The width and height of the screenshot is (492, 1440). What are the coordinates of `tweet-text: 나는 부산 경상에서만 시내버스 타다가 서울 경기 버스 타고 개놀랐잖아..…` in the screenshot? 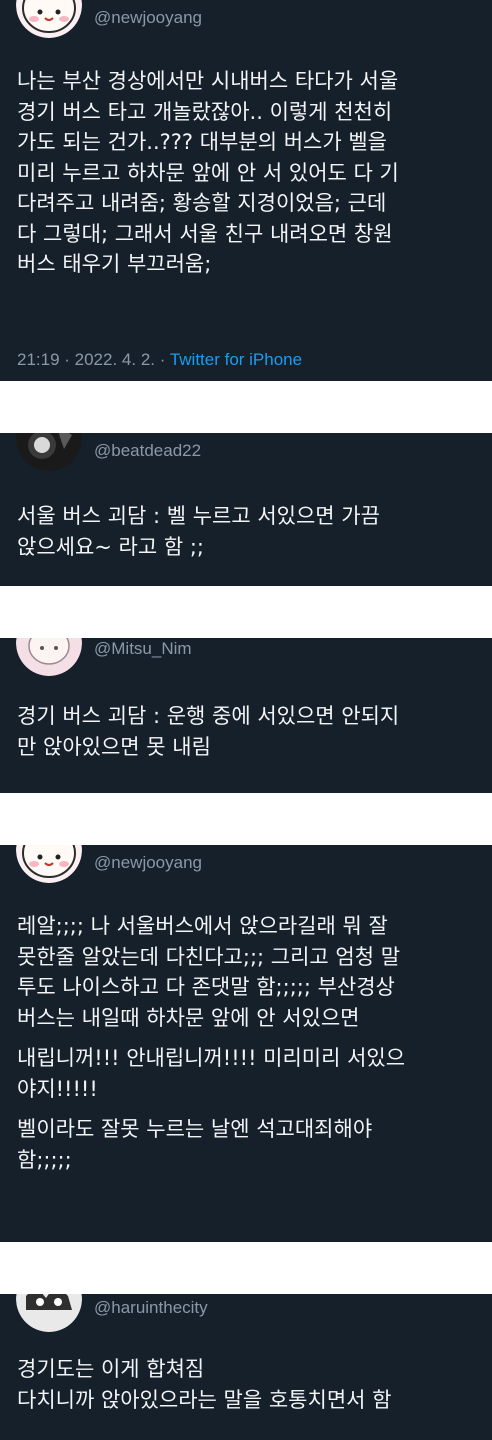 It's located at (247, 173).